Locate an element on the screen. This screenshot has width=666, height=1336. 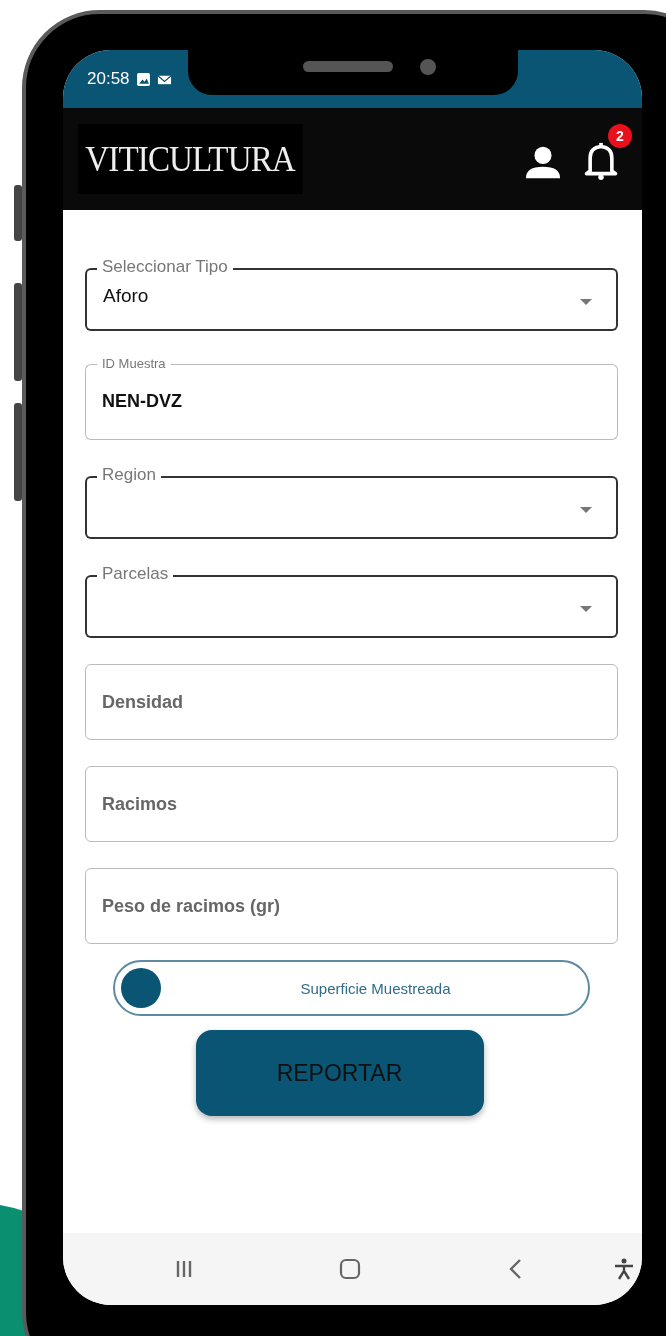
input-field: NEN-DVZ is located at coordinates (351, 405).